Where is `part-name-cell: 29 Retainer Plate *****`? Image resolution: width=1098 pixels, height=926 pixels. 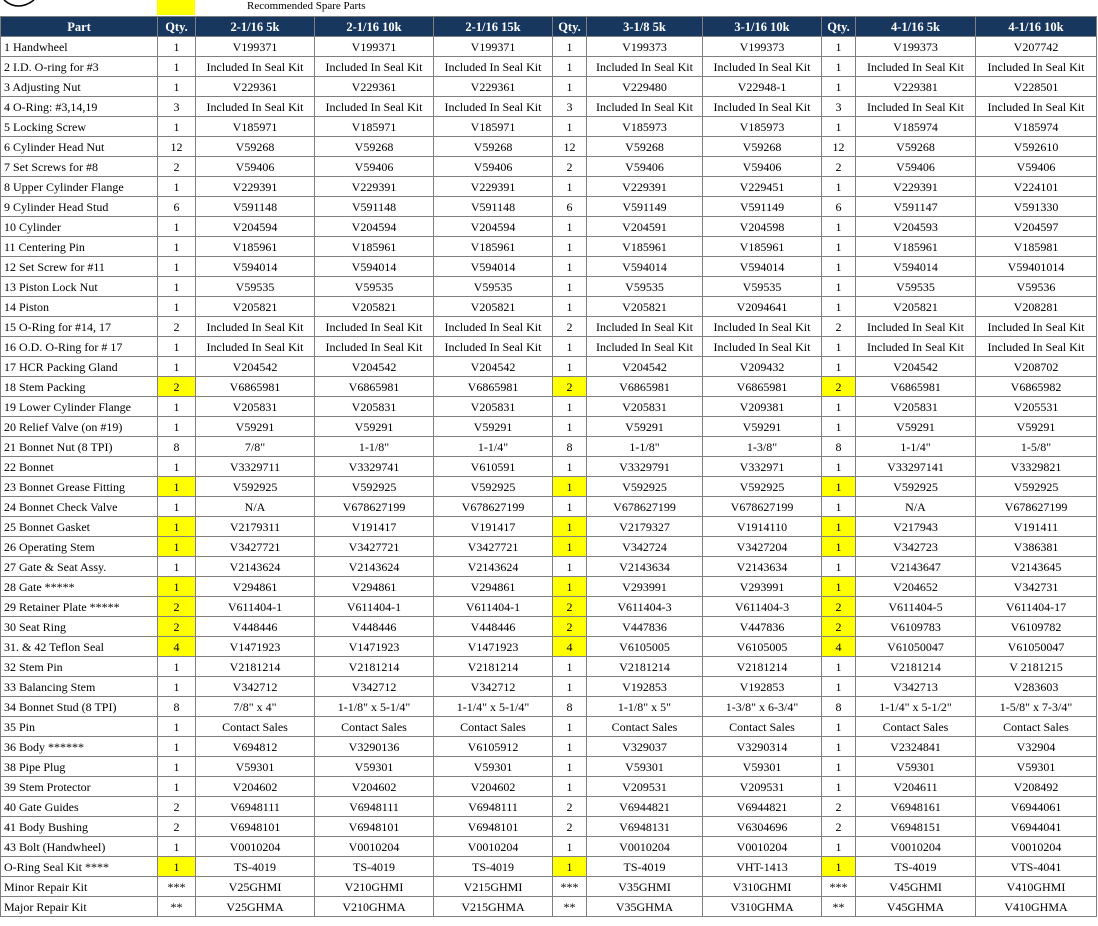
part-name-cell: 29 Retainer Plate ***** is located at coordinates (79, 606).